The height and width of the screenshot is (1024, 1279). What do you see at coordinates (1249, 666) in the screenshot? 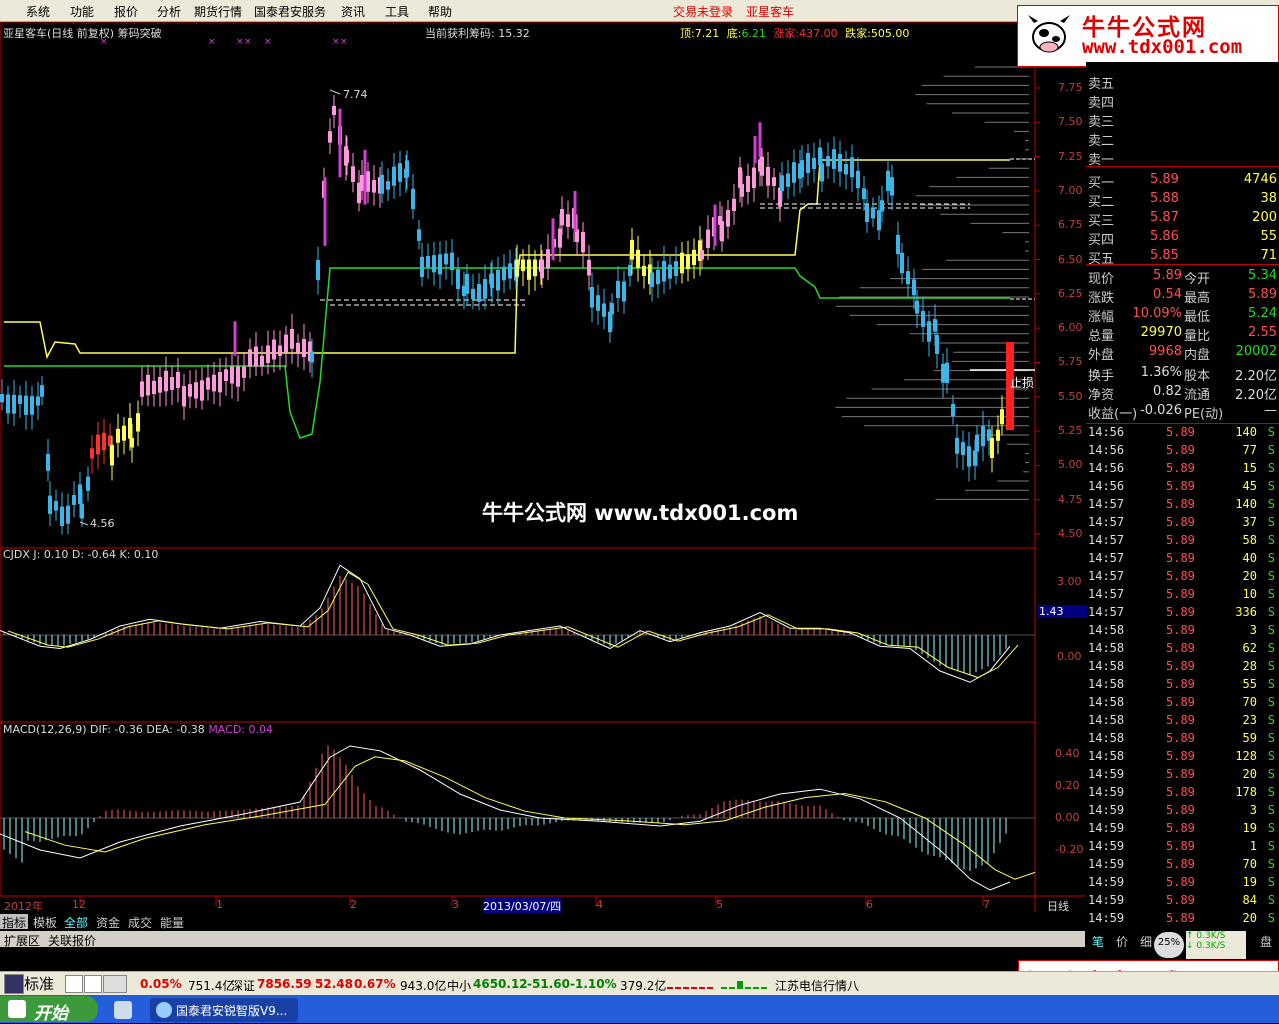
I see `tick-volume: 28` at bounding box center [1249, 666].